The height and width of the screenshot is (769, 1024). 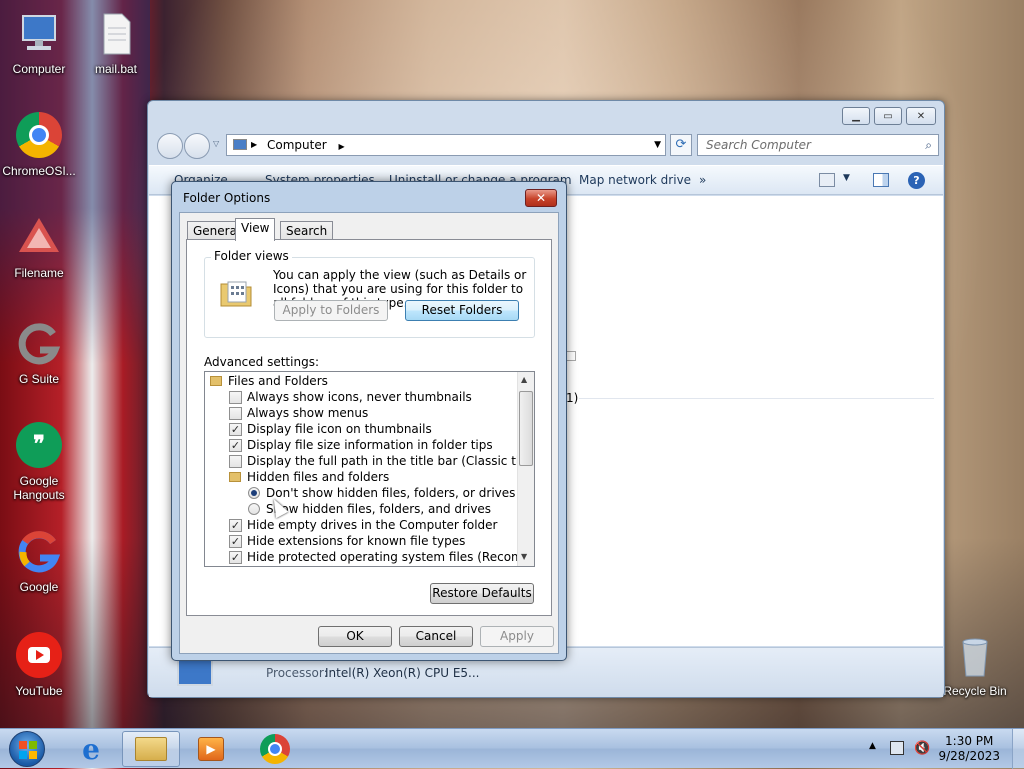 What do you see at coordinates (525, 469) in the screenshot?
I see `scrollbar: ▲ ▼` at bounding box center [525, 469].